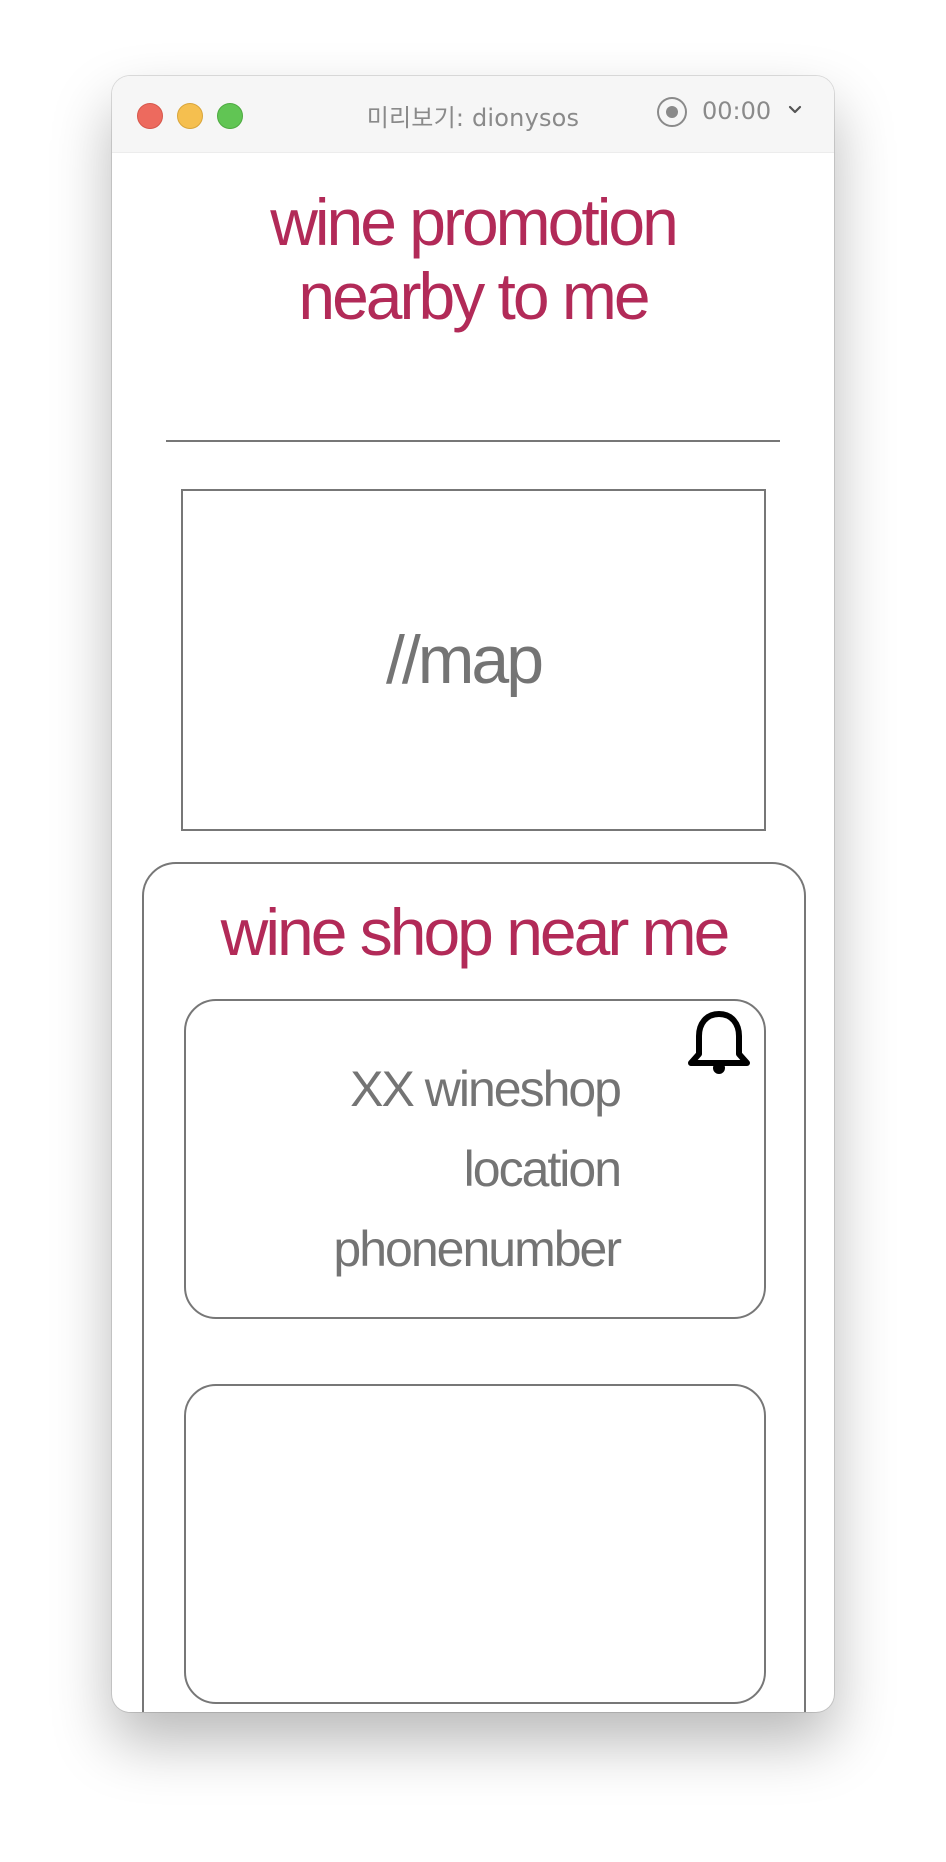  Describe the element at coordinates (672, 112) in the screenshot. I see `record-icon` at that location.